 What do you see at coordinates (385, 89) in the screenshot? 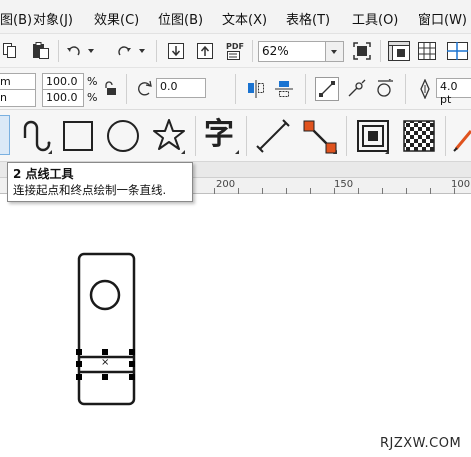
I see `tangent-line-icon` at bounding box center [385, 89].